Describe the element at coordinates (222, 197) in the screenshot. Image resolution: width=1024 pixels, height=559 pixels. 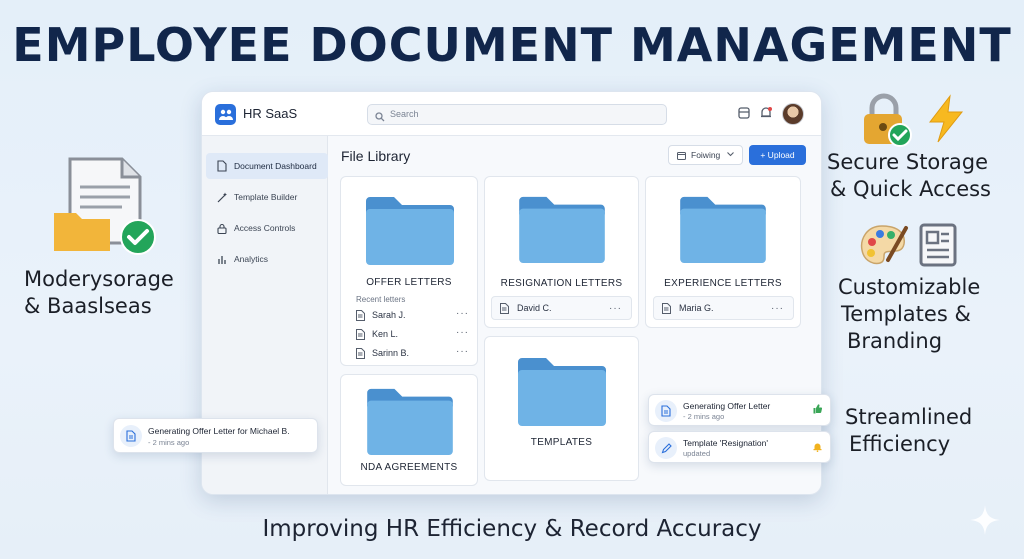
I see `wand-icon` at that location.